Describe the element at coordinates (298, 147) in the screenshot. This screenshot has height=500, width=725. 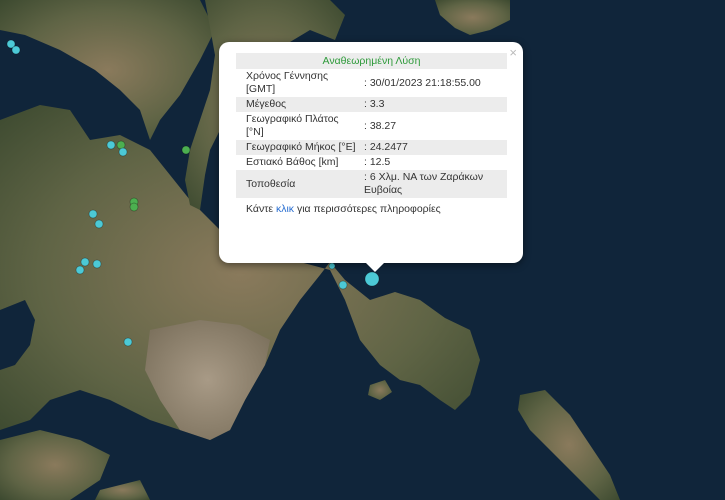
I see `row-label: Γεωγραφικό Μήκος [°E]` at that location.